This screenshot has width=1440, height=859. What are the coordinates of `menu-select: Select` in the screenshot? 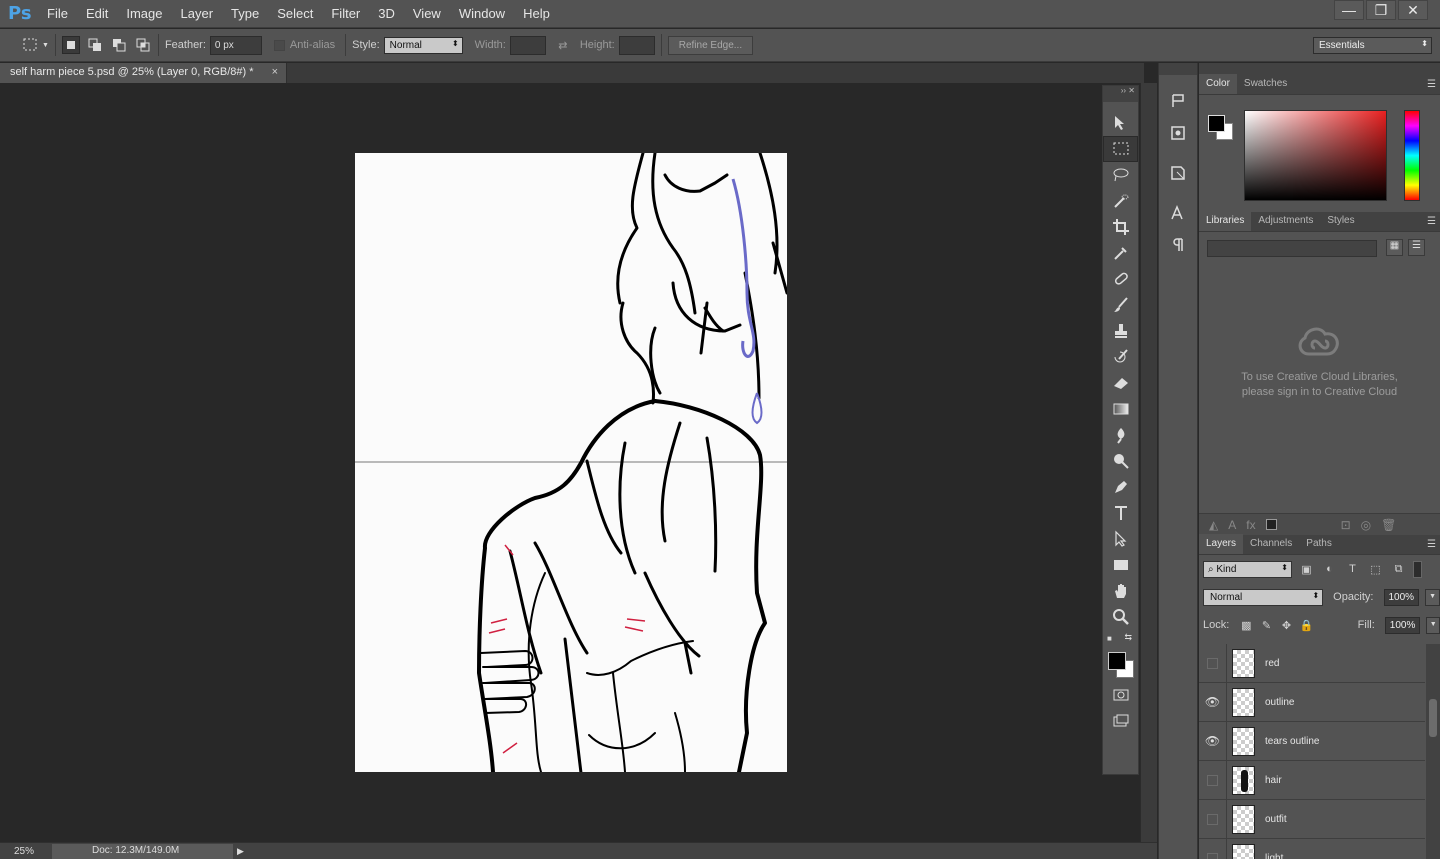 It's located at (295, 14).